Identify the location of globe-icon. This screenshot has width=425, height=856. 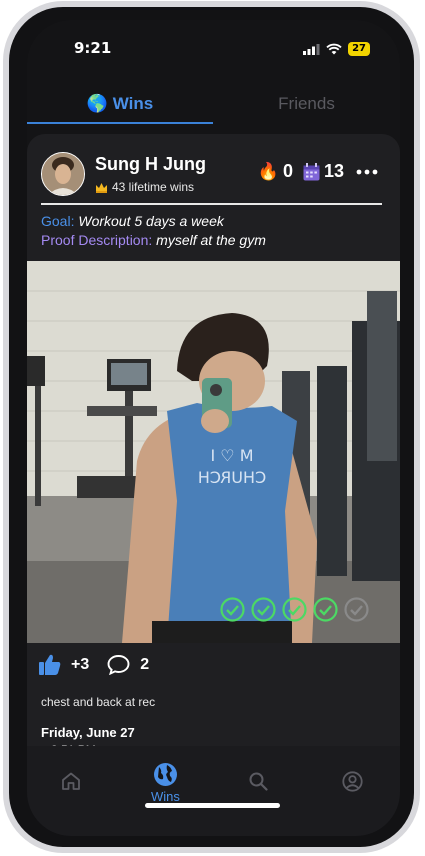
(165, 774).